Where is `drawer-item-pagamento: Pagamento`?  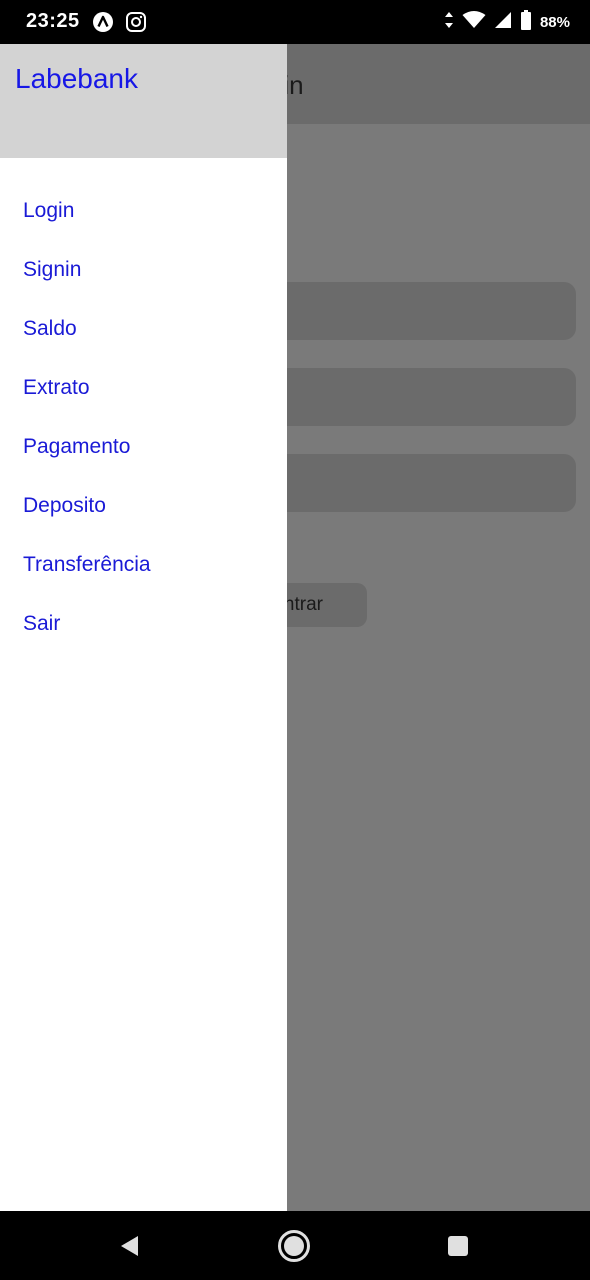
drawer-item-pagamento: Pagamento is located at coordinates (143, 446).